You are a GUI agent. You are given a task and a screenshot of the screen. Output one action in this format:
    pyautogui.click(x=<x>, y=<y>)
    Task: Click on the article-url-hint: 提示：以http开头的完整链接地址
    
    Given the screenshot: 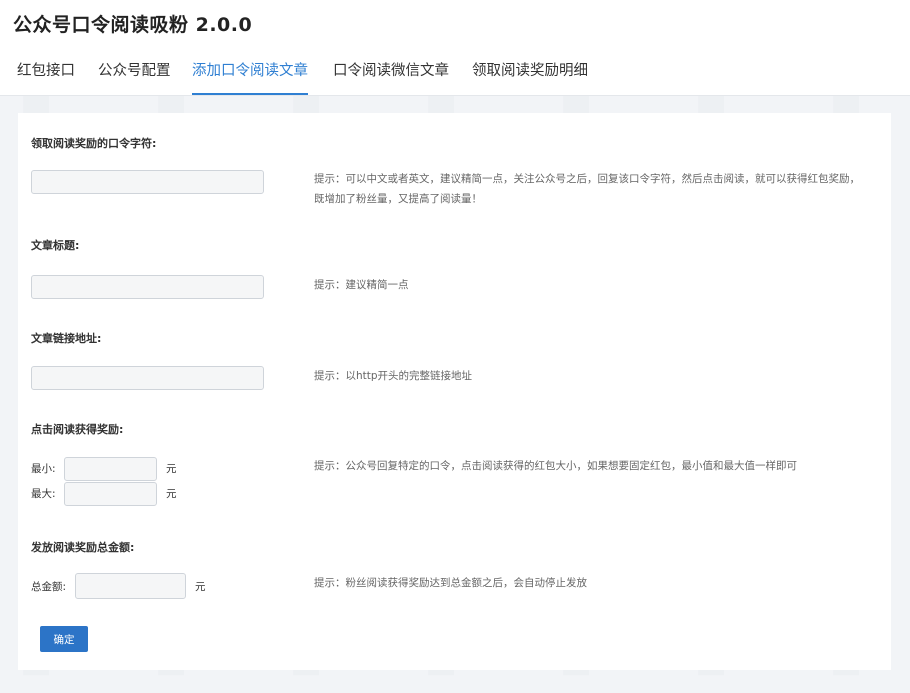 What is the action you would take?
    pyautogui.click(x=393, y=376)
    